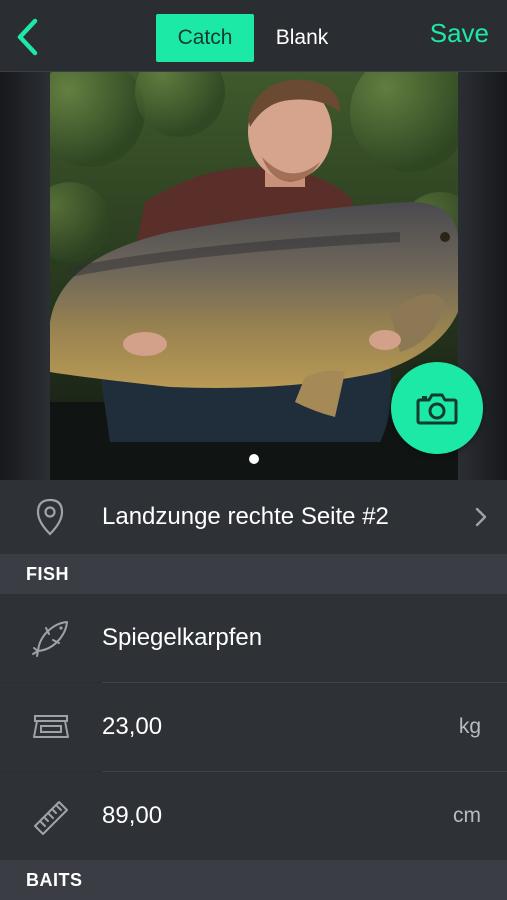  Describe the element at coordinates (132, 726) in the screenshot. I see `weight-value: 23,00` at that location.